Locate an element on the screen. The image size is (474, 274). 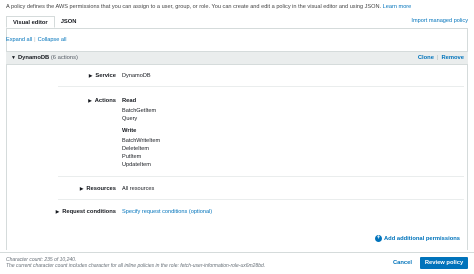
action-item: Query is located at coordinates (130, 119).